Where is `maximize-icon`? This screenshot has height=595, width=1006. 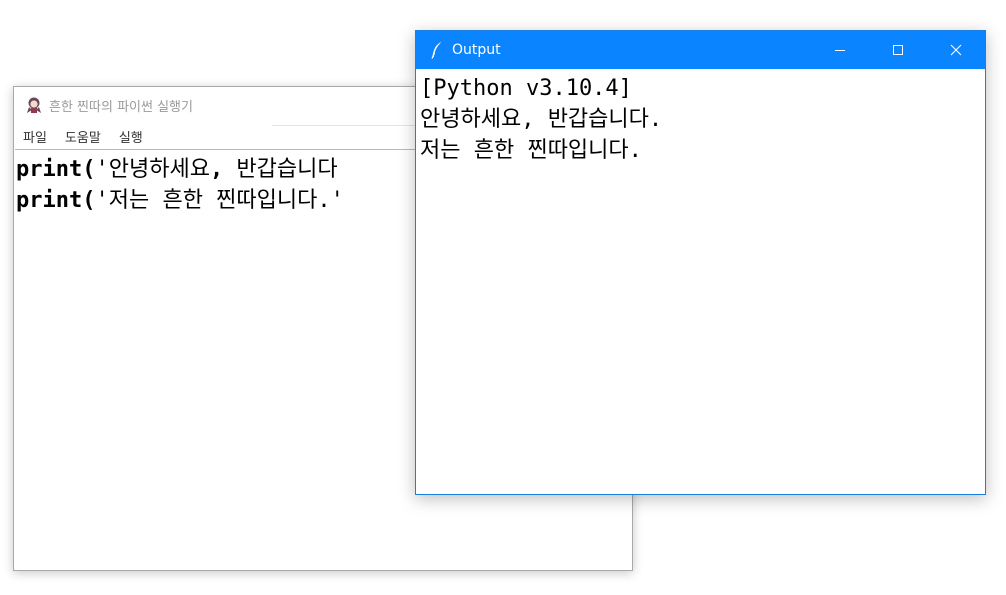
maximize-icon is located at coordinates (898, 50).